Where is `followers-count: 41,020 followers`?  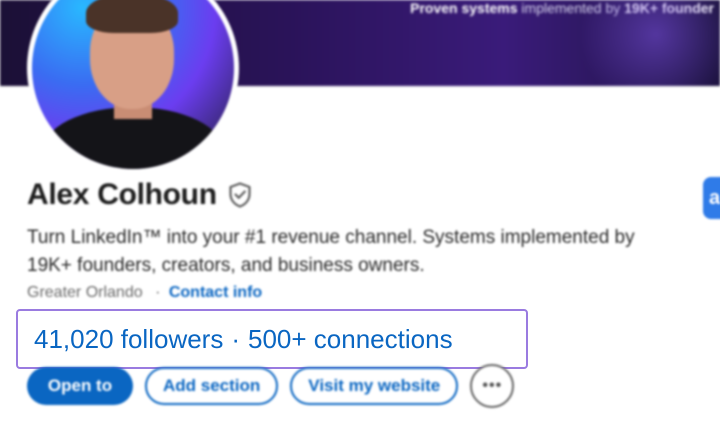 followers-count: 41,020 followers is located at coordinates (128, 339).